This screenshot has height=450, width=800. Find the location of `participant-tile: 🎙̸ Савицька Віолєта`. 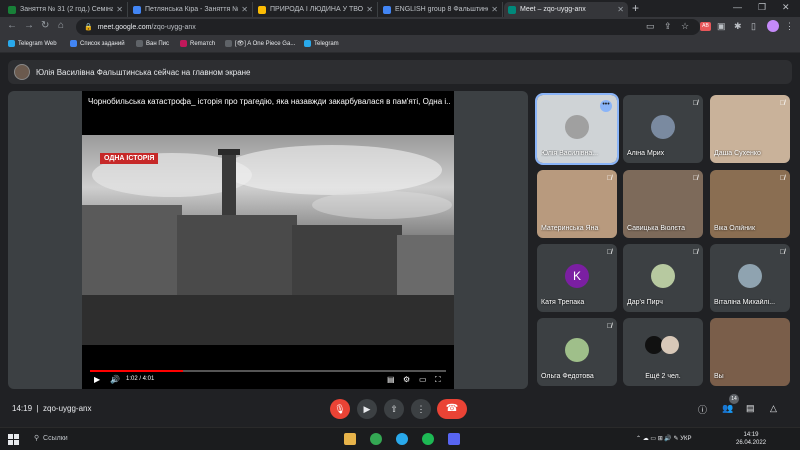

participant-tile: 🎙̸ Савицька Віолєта is located at coordinates (663, 204).